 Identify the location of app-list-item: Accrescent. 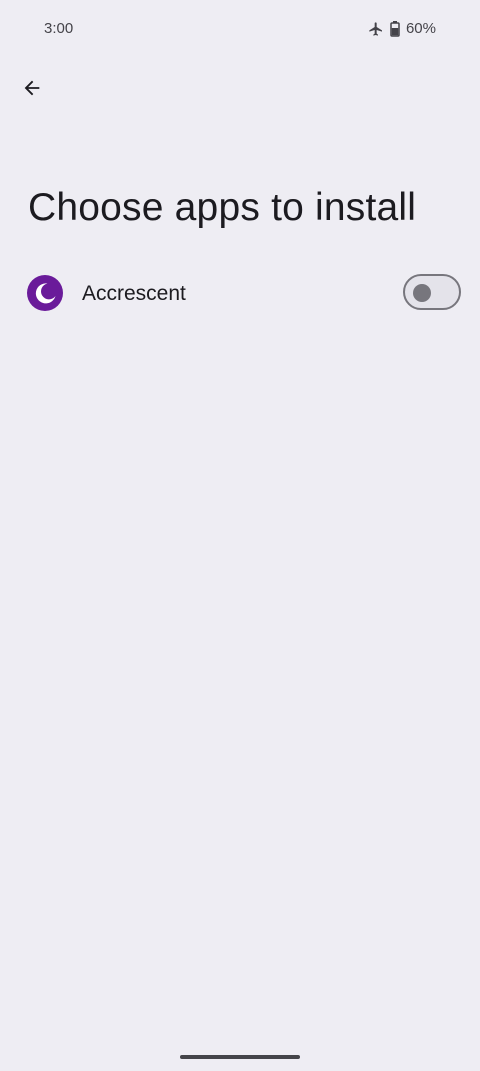
(240, 294).